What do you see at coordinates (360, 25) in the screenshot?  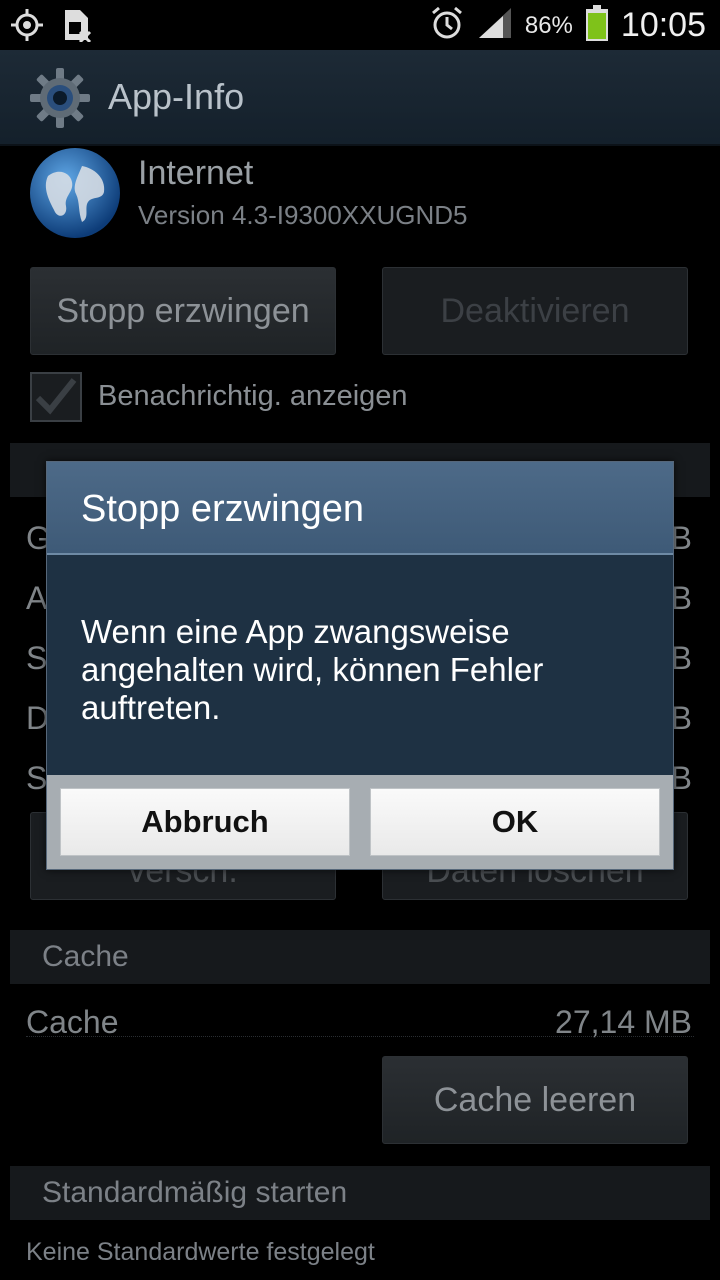 I see `status-bar: 86% 10:05` at bounding box center [360, 25].